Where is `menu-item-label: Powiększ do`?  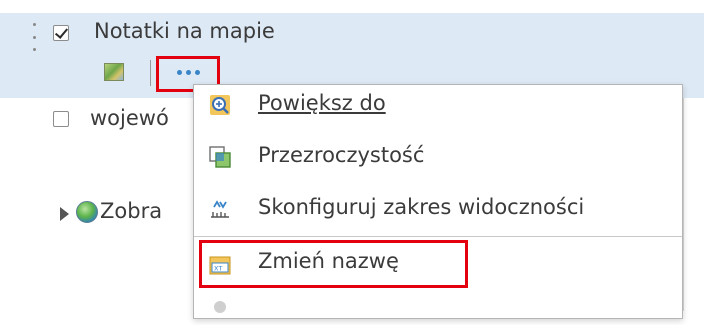
menu-item-label: Powiększ do is located at coordinates (322, 103).